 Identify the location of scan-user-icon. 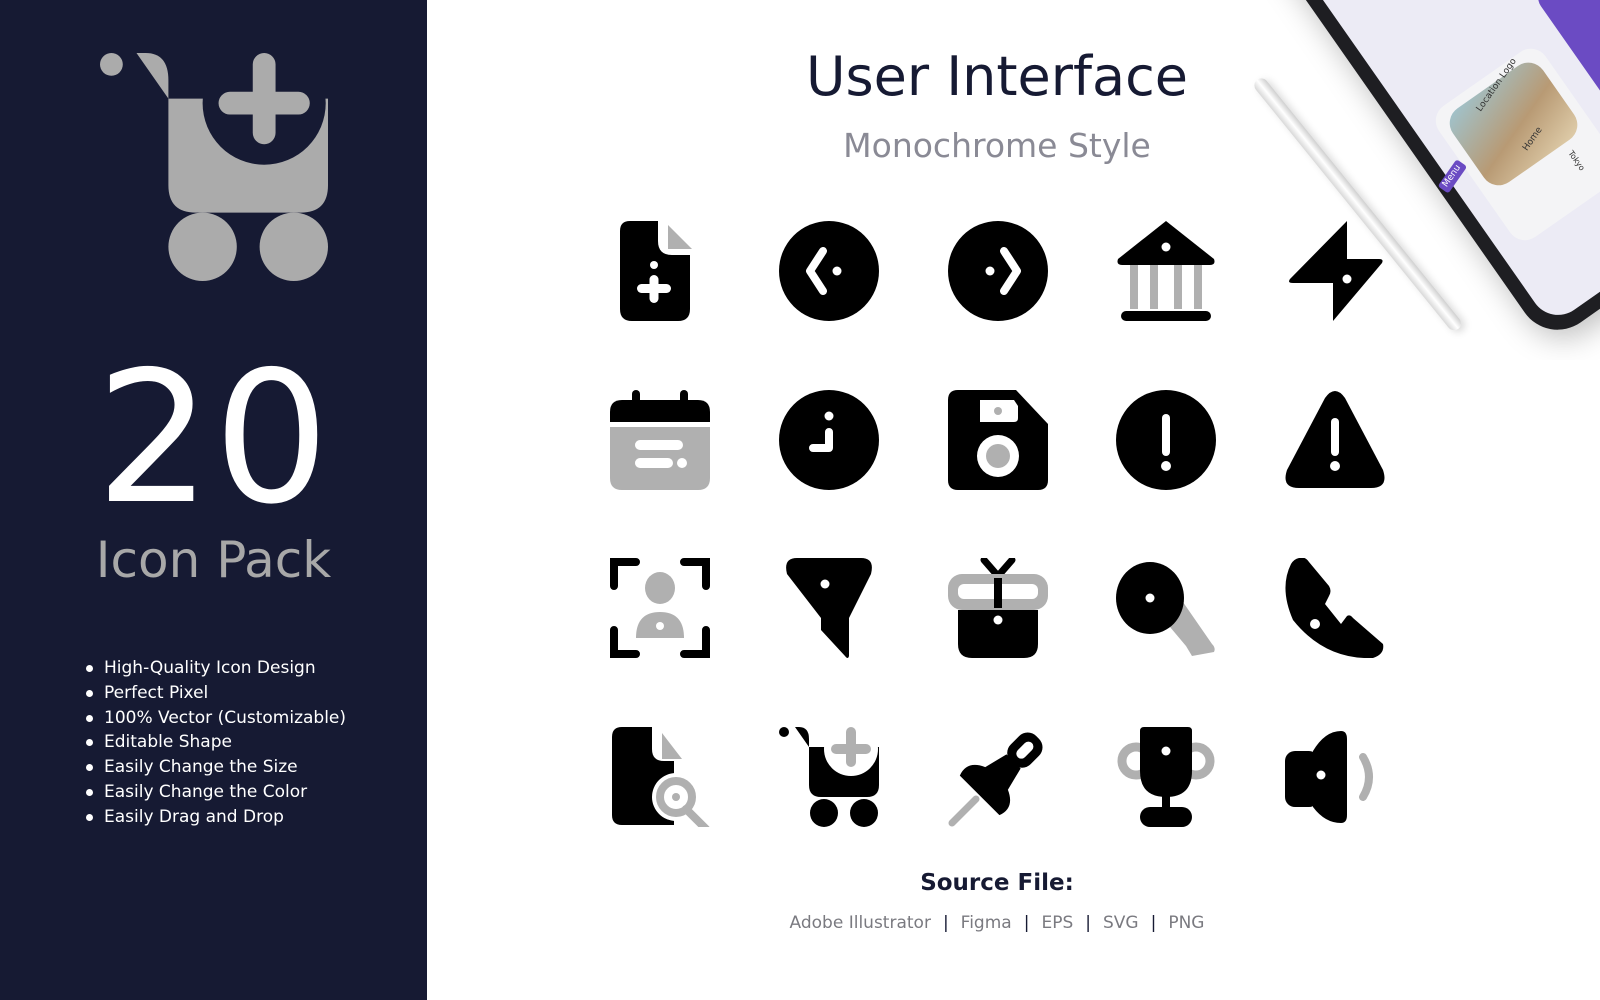
(660, 608).